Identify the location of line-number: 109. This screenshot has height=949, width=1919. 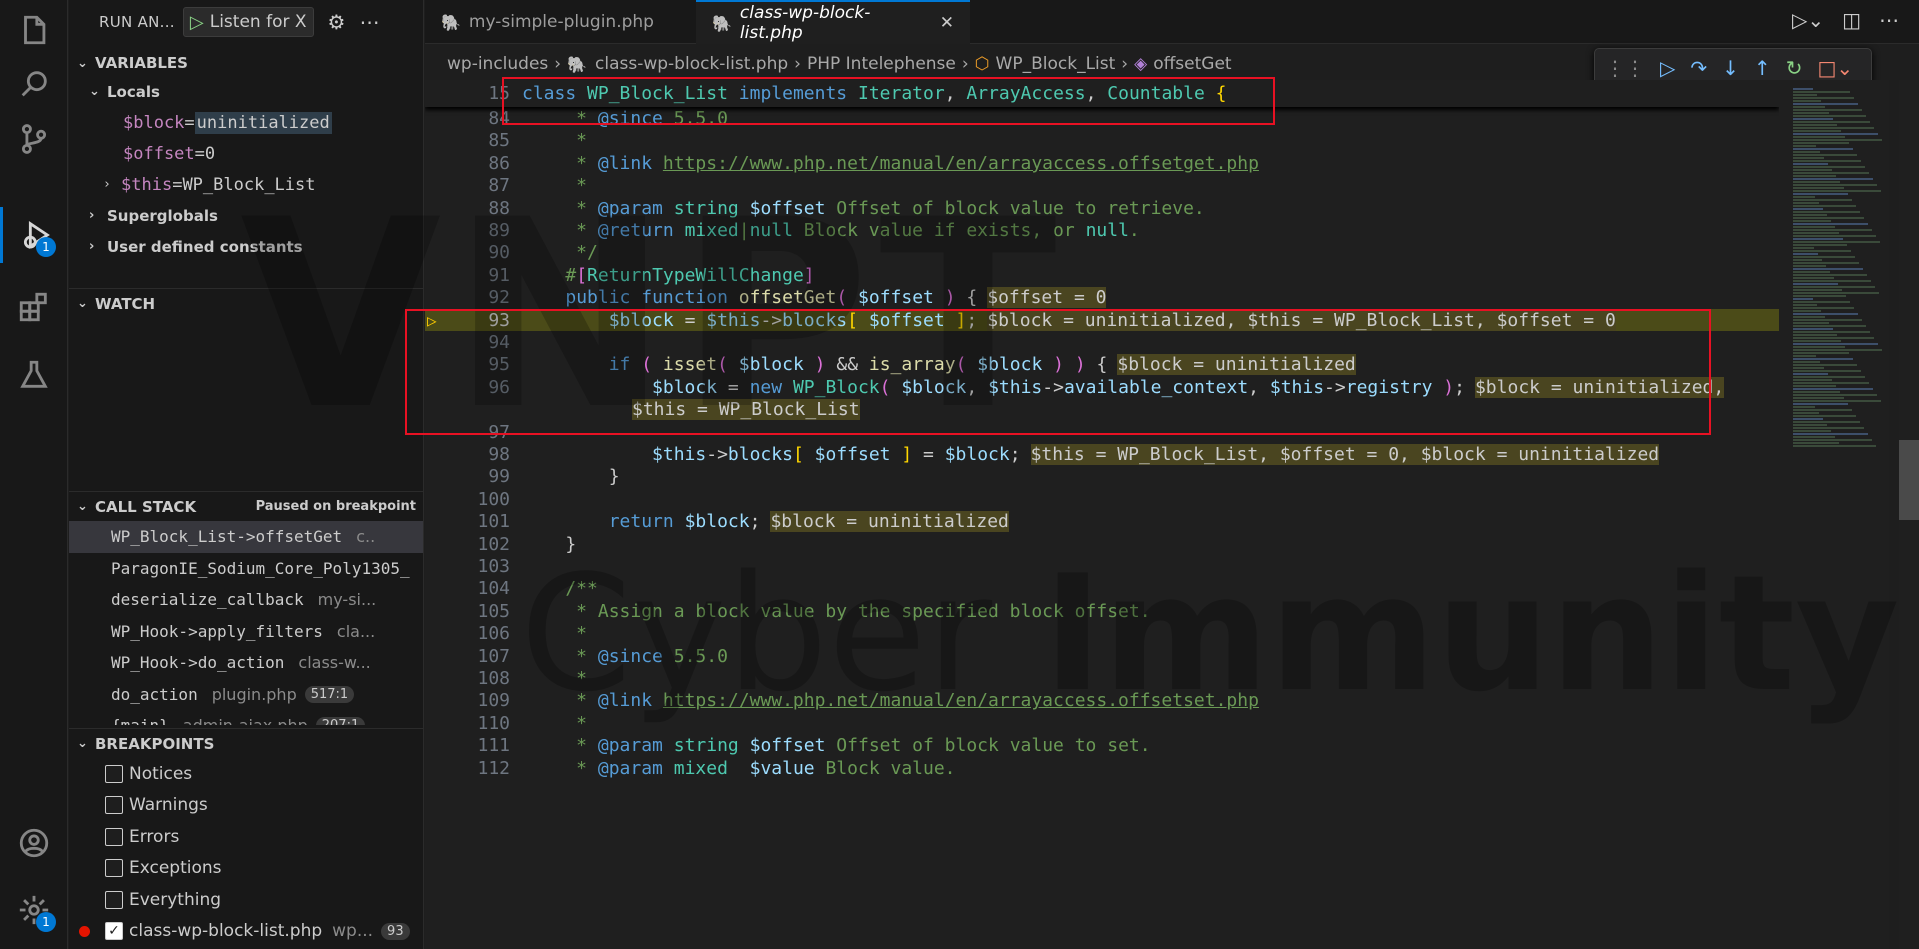
(467, 700).